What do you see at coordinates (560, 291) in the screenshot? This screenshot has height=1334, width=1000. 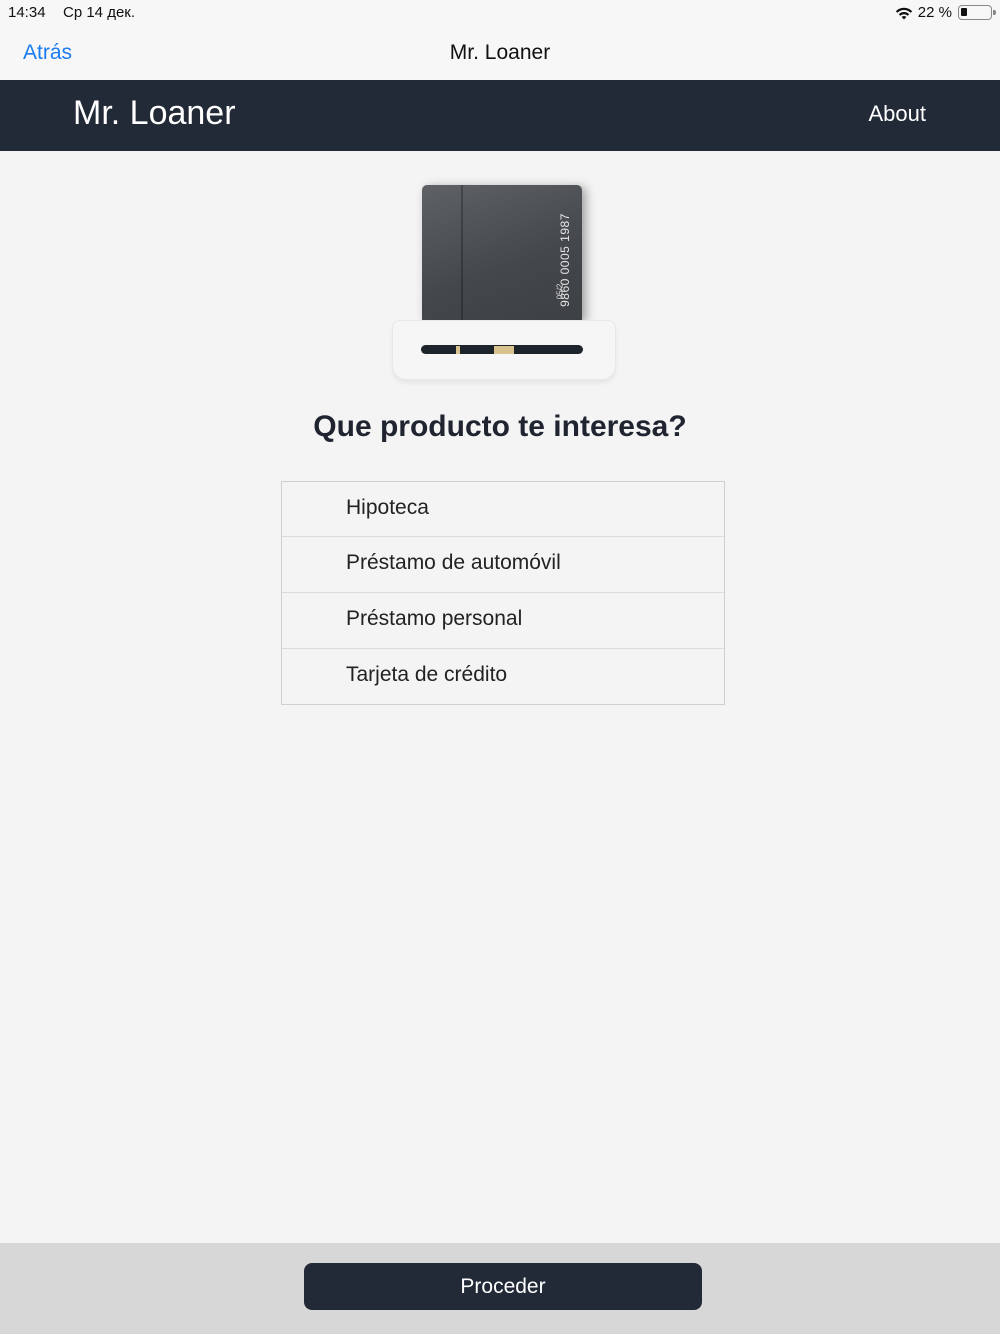 I see `card-expiry: 05/2` at bounding box center [560, 291].